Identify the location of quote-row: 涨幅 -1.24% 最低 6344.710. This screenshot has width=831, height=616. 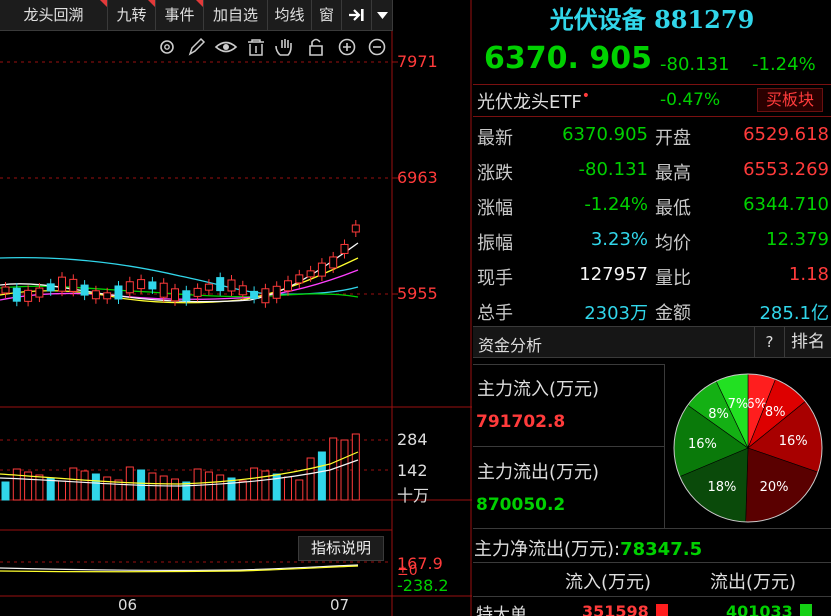
(652, 205).